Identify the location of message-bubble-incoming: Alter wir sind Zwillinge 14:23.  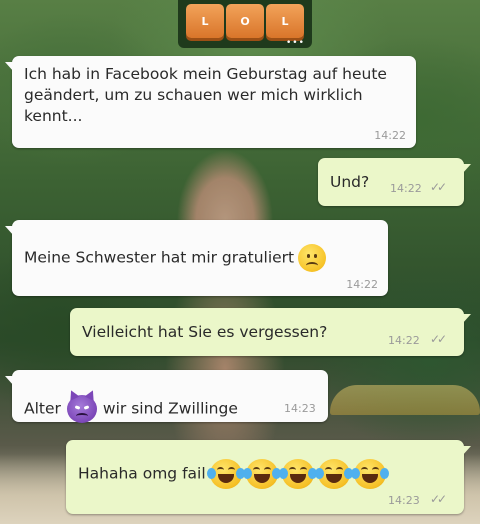
(166, 396).